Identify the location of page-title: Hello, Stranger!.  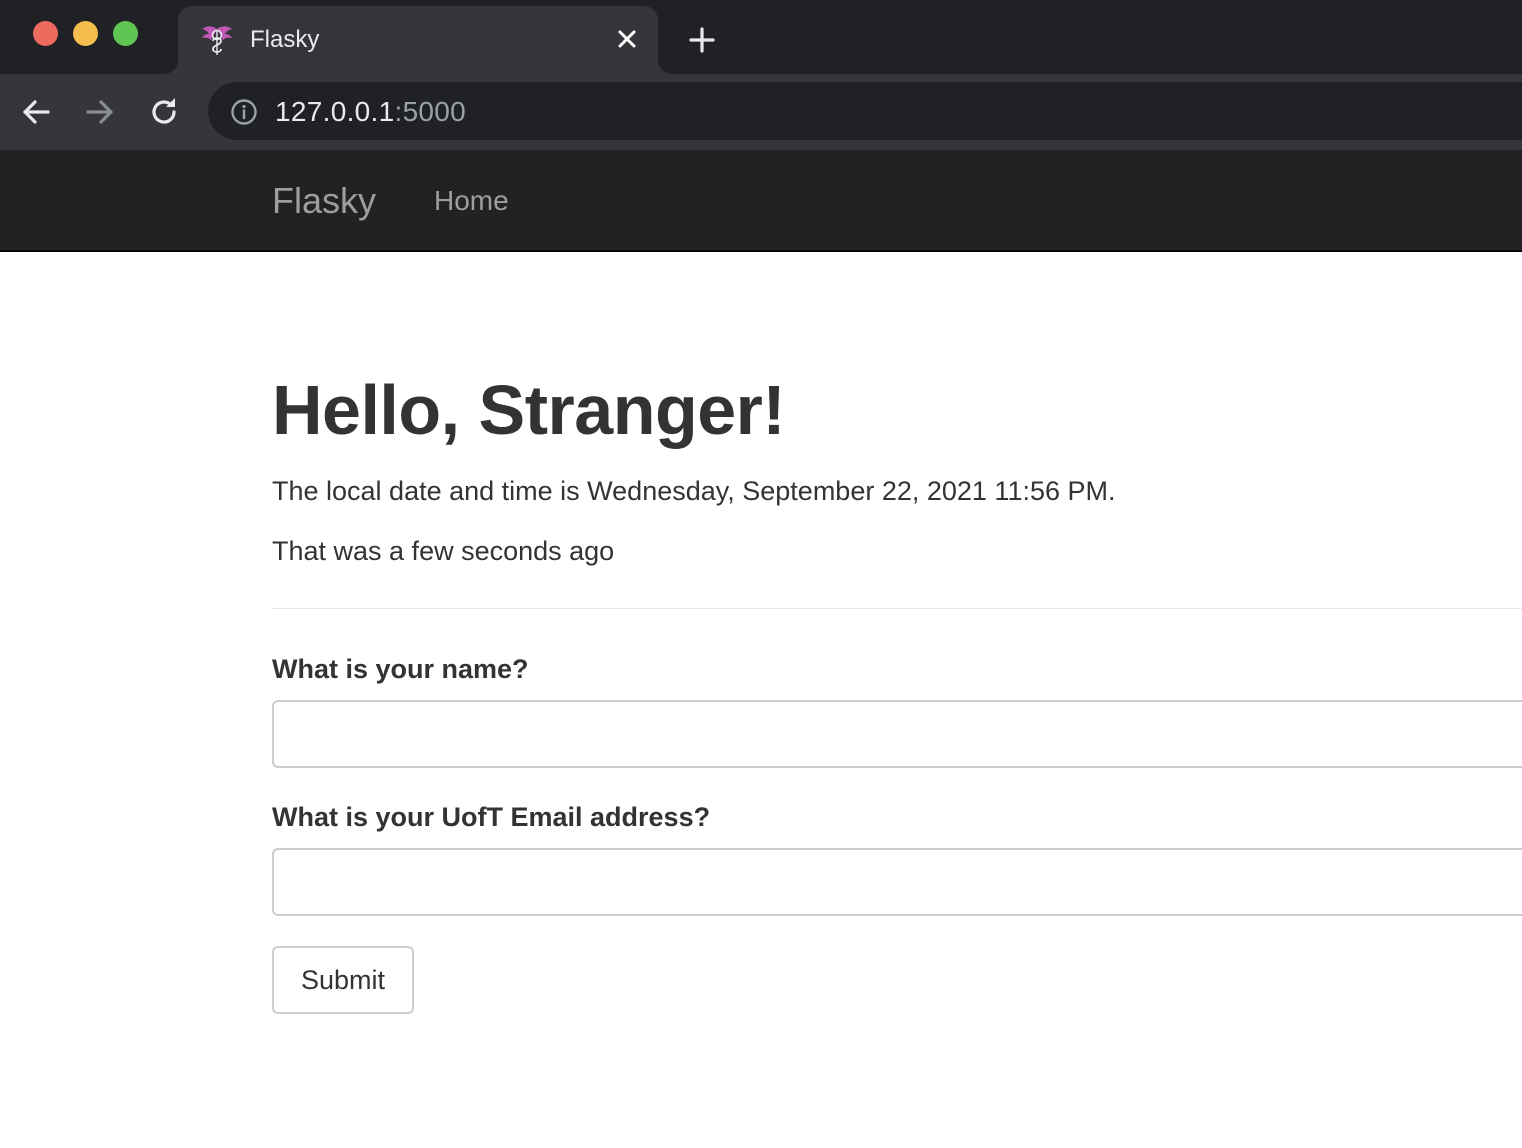
(529, 410).